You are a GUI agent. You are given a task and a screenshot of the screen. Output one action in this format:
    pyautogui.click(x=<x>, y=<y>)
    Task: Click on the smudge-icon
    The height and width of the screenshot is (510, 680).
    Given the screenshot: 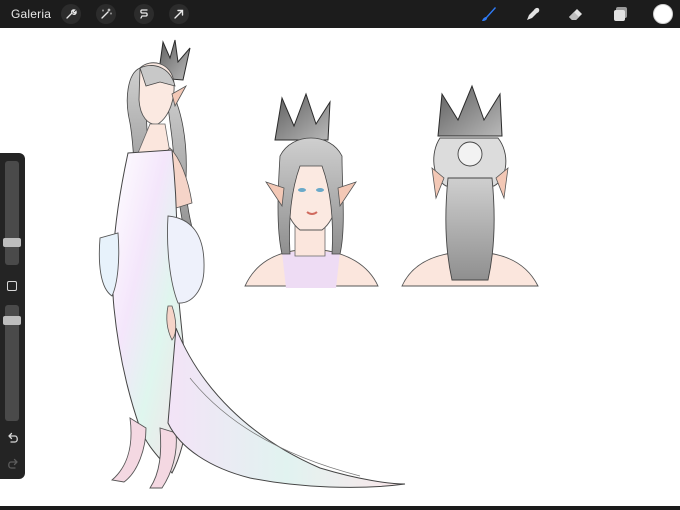 What is the action you would take?
    pyautogui.click(x=533, y=14)
    